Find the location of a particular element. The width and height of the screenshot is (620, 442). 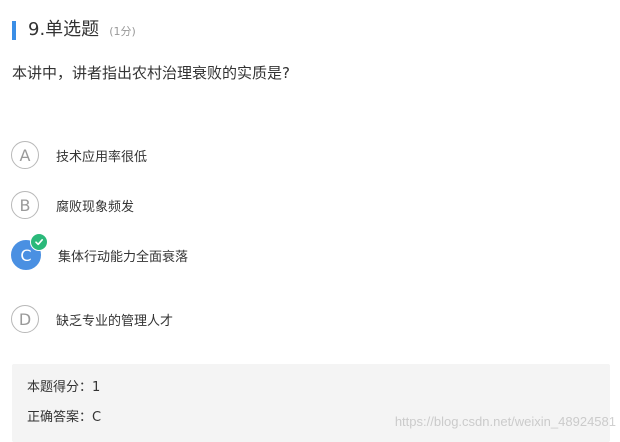

option-b: B 腐败现象频发 is located at coordinates (72, 205).